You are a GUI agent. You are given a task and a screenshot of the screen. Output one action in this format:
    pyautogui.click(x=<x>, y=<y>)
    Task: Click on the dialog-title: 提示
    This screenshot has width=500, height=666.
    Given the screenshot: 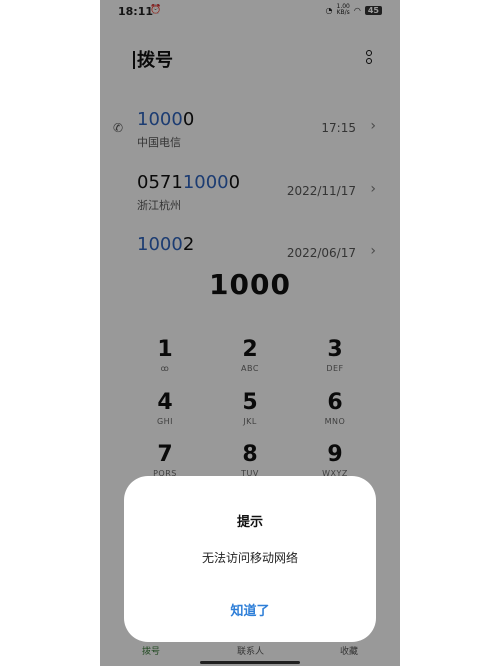 What is the action you would take?
    pyautogui.click(x=249, y=522)
    